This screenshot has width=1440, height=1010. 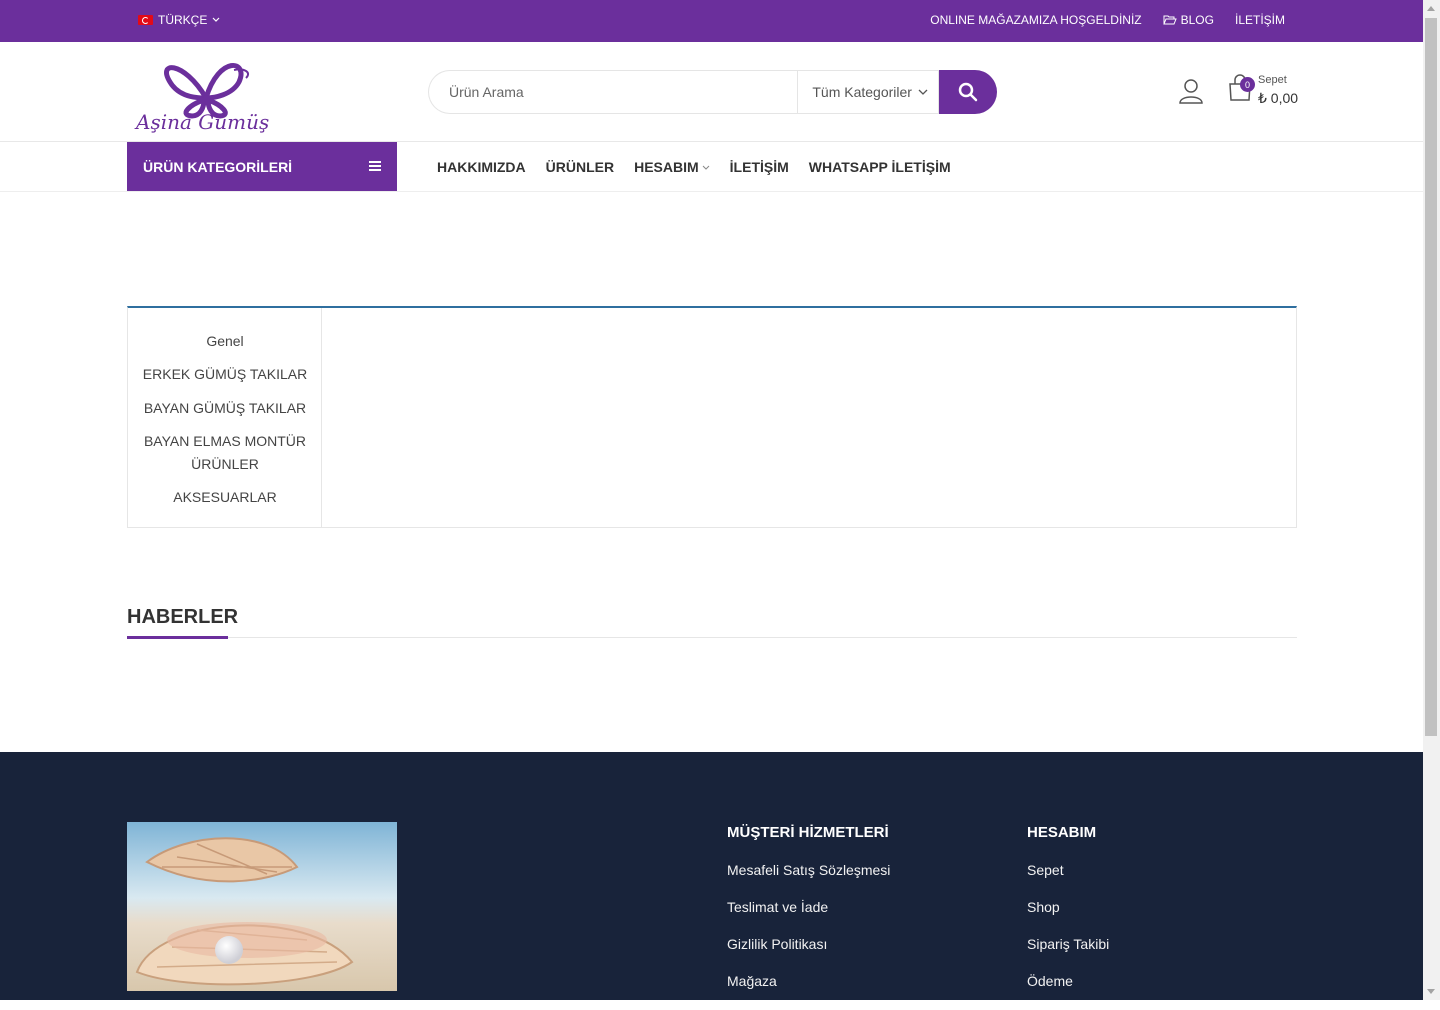 I want to click on news-title: HABERLER, so click(x=183, y=617).